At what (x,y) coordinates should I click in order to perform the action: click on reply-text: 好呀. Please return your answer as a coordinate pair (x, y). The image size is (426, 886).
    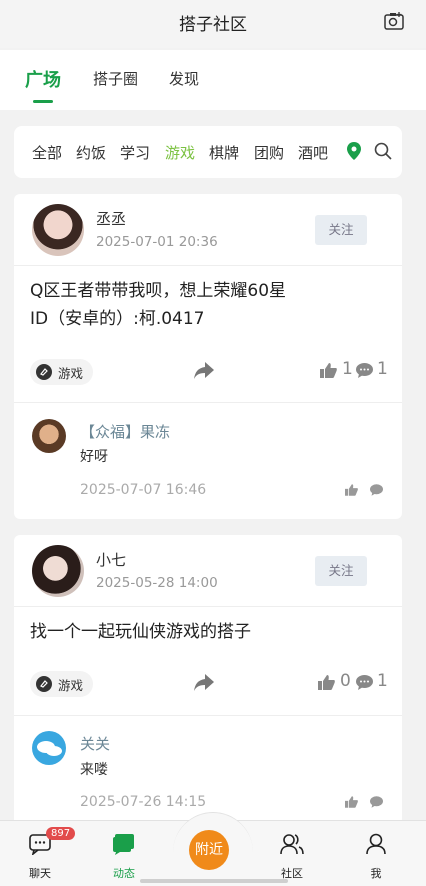
    Looking at the image, I should click on (94, 457).